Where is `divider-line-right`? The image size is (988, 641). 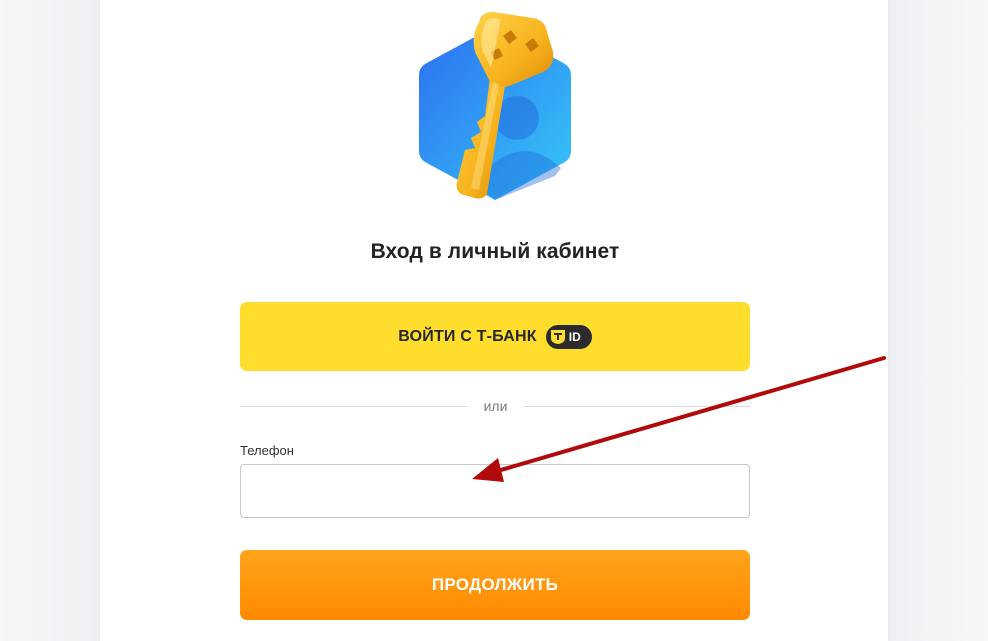 divider-line-right is located at coordinates (637, 406).